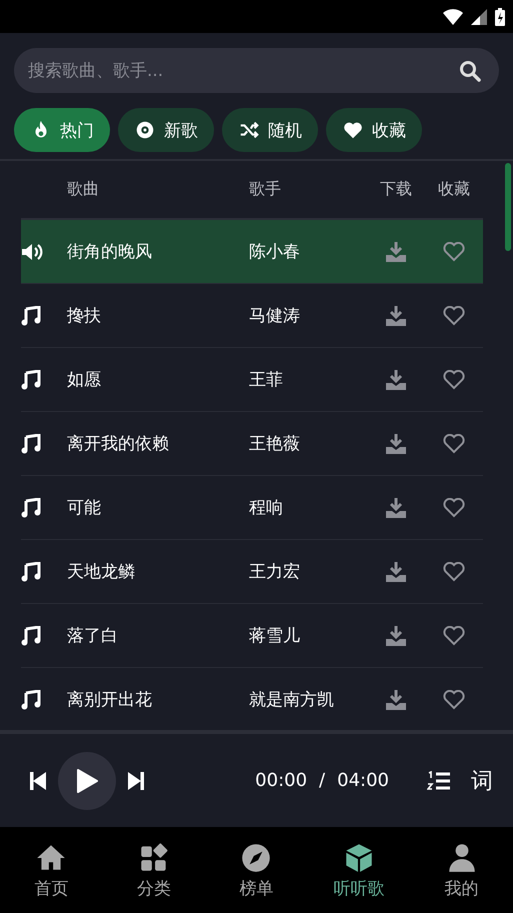 The image size is (513, 913). What do you see at coordinates (136, 781) in the screenshot?
I see `next-icon` at bounding box center [136, 781].